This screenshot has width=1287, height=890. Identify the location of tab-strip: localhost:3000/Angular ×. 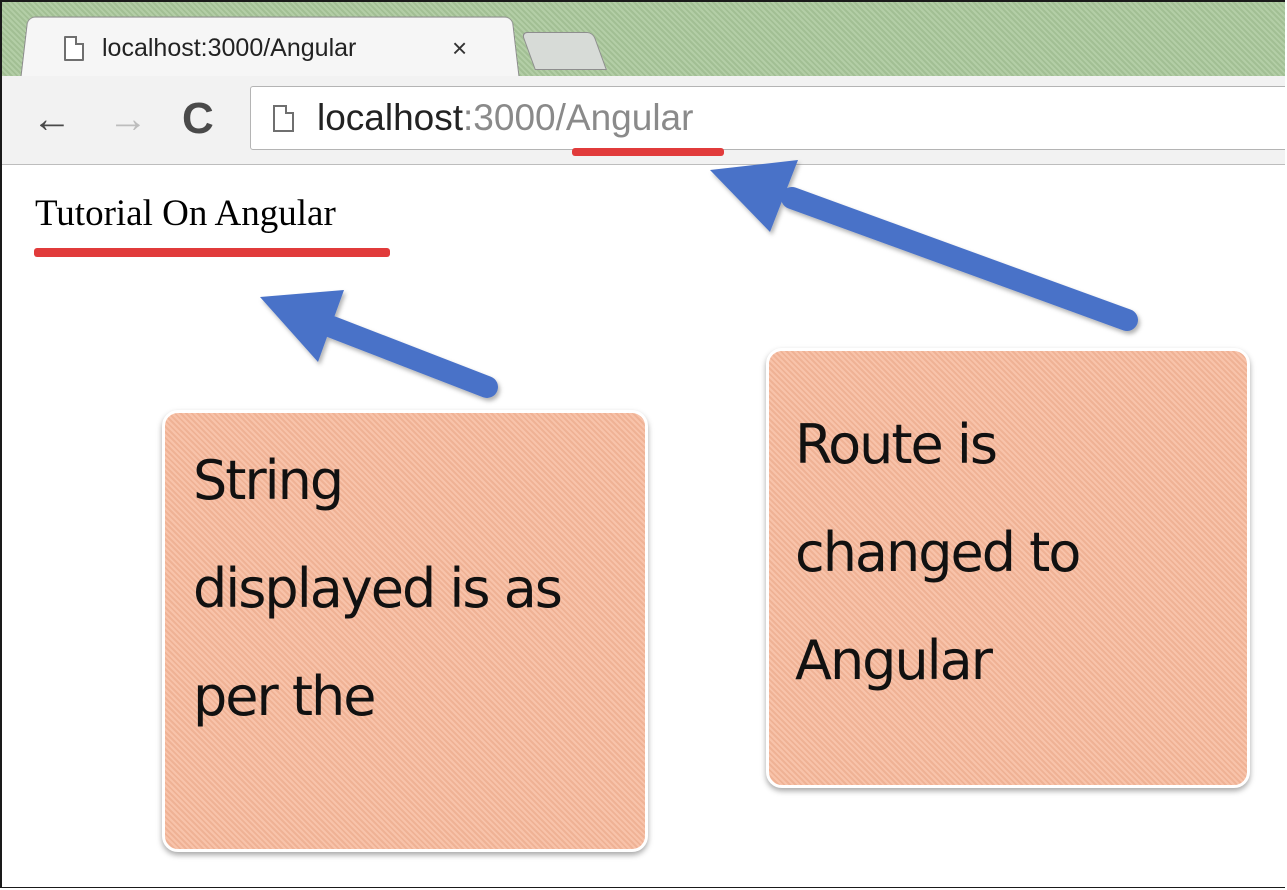
(643, 41).